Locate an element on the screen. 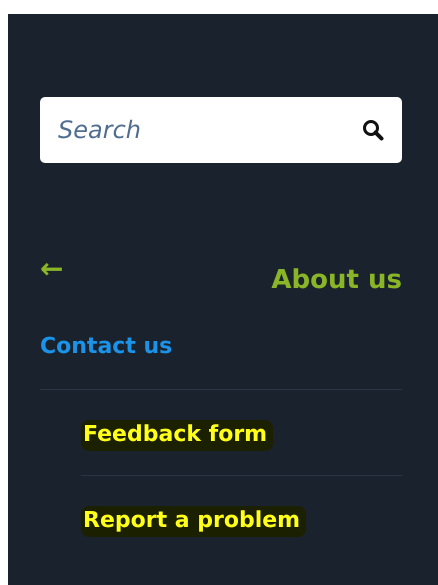  search-field: Search is located at coordinates (221, 130).